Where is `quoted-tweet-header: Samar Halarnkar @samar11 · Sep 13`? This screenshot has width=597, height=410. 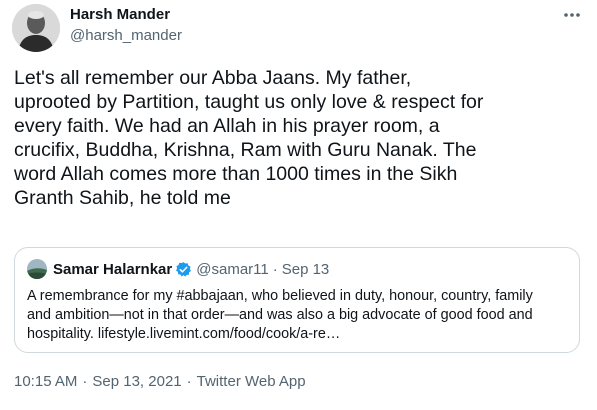
quoted-tweet-header: Samar Halarnkar @samar11 · Sep 13 is located at coordinates (178, 269).